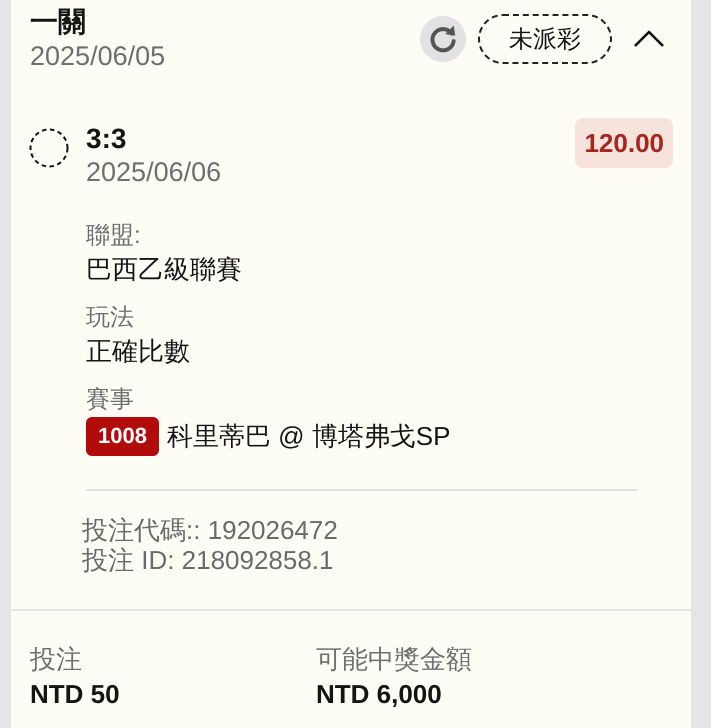 The height and width of the screenshot is (728, 711). Describe the element at coordinates (58, 22) in the screenshot. I see `bet-type-title: 一關` at that location.